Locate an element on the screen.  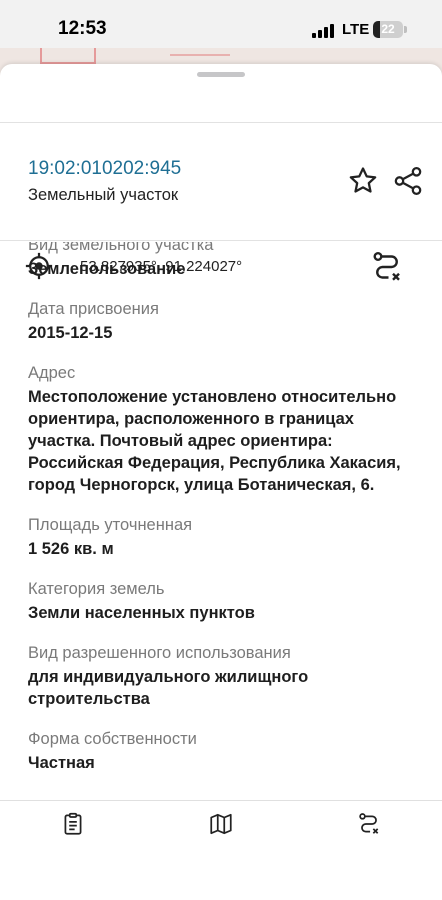
battery-text: 22 is located at coordinates (388, 29).